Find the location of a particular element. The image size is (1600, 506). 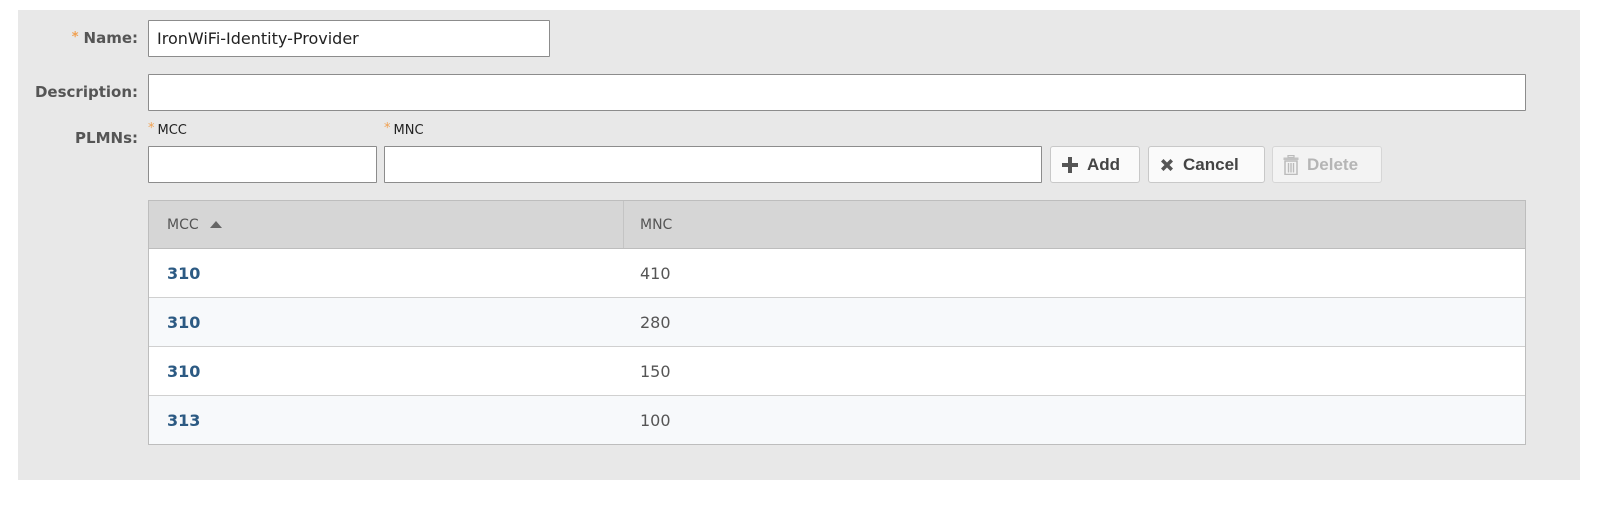

mnc-field-label: * MNC is located at coordinates (404, 129).